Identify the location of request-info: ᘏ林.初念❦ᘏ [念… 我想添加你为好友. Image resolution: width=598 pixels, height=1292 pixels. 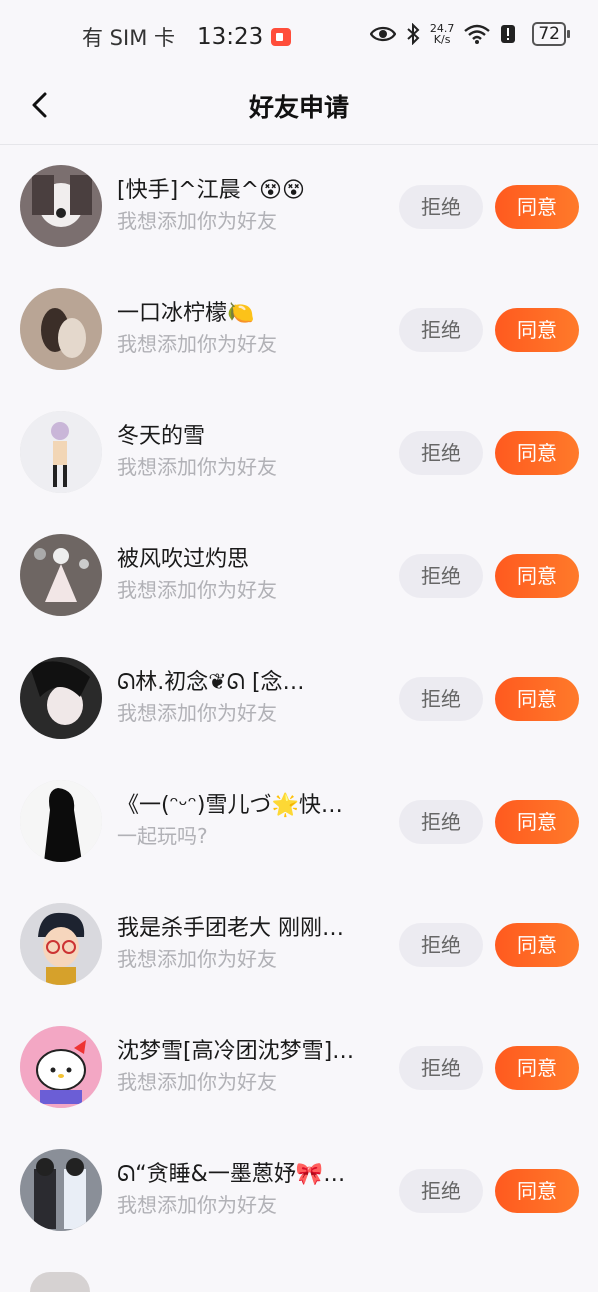
(252, 697).